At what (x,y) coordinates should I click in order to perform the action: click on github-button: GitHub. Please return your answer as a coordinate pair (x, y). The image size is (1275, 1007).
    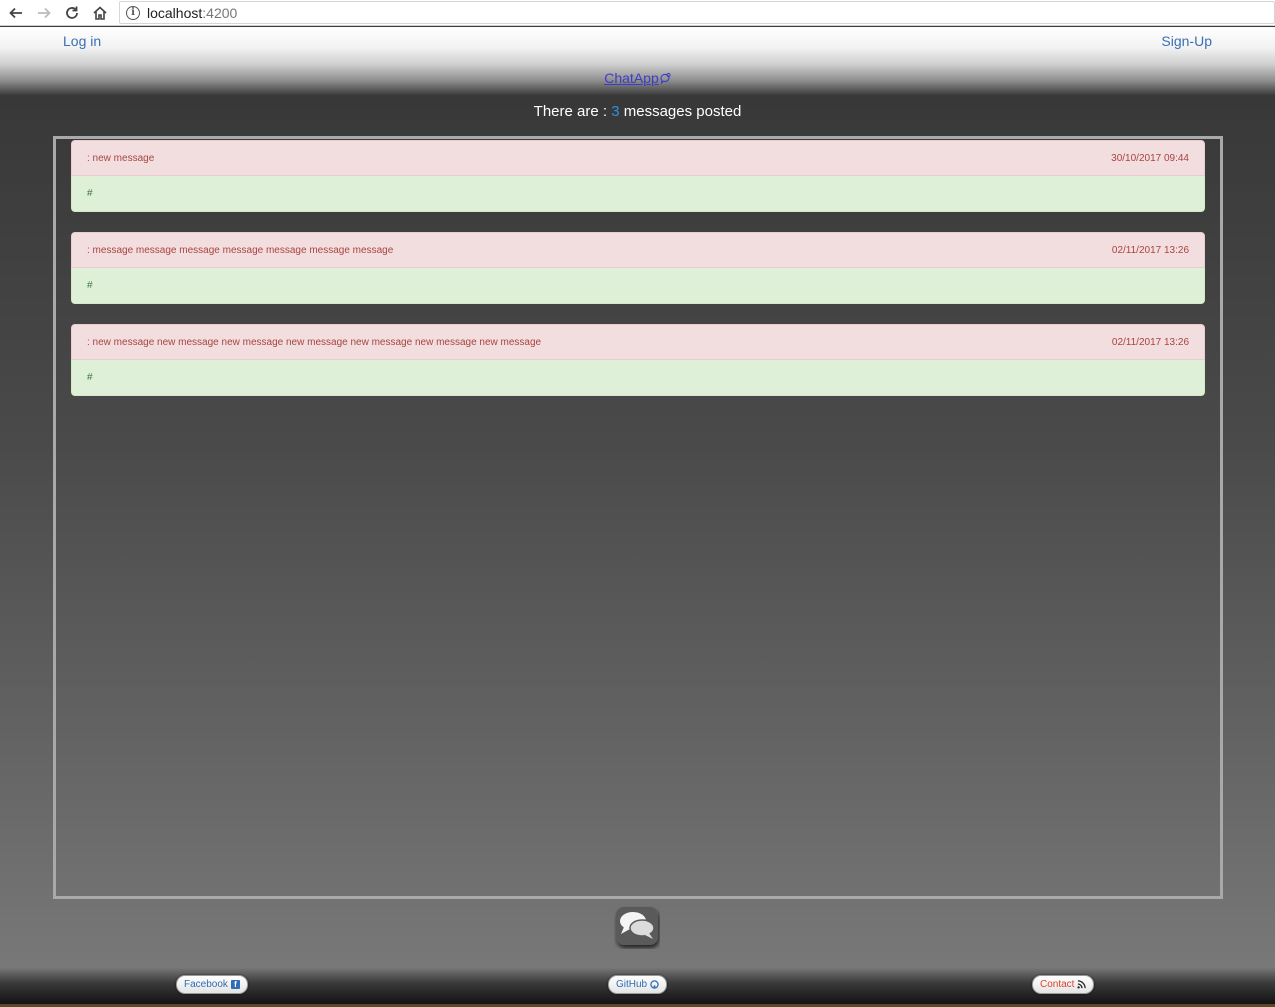
    Looking at the image, I should click on (638, 984).